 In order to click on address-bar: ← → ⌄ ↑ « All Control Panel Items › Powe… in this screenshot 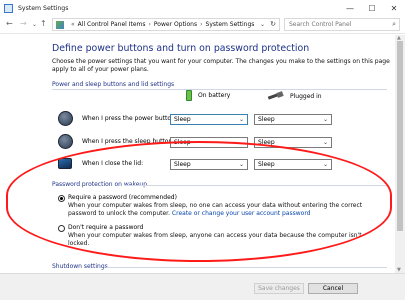, I will do `click(202, 25)`.